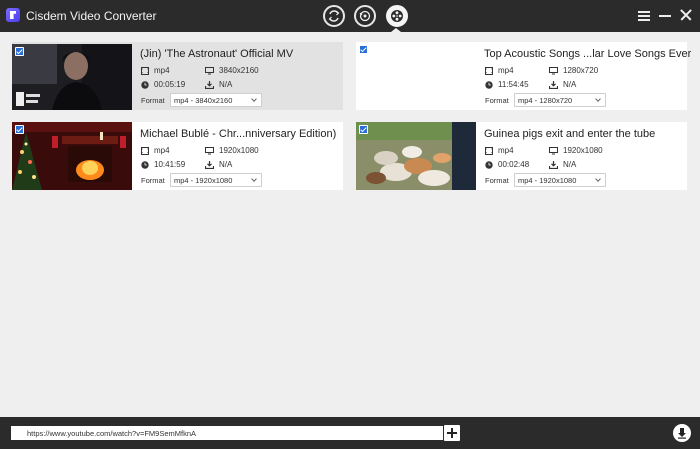 The height and width of the screenshot is (449, 700). I want to click on duration-meta: 10:41:59, so click(163, 164).